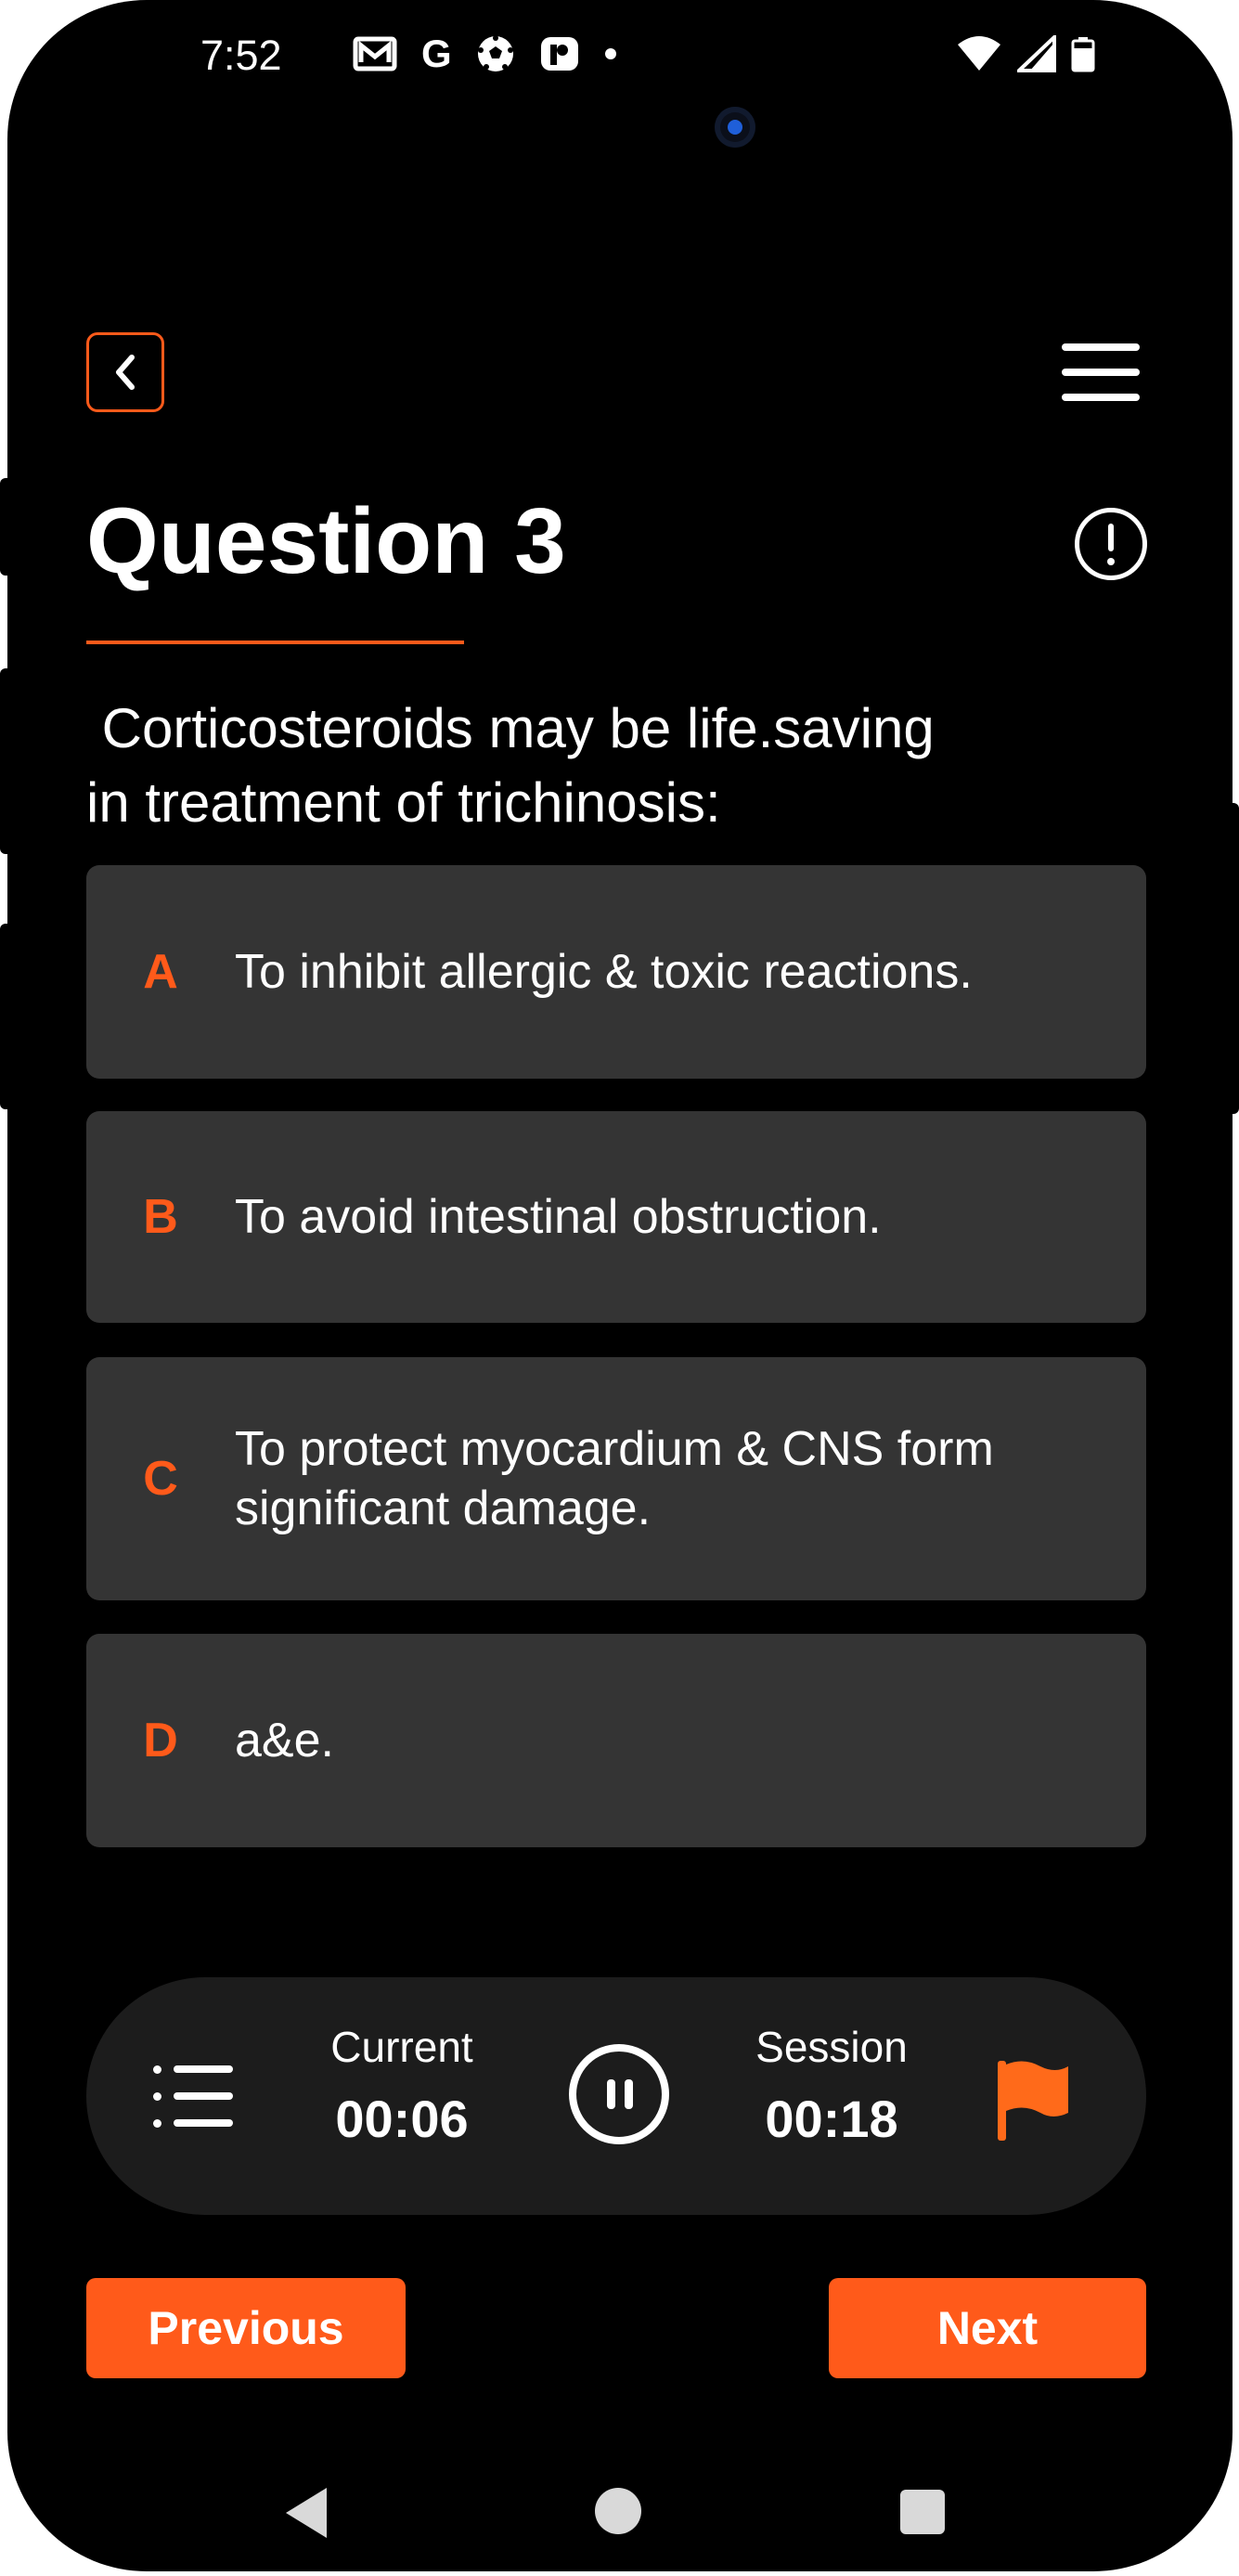 The width and height of the screenshot is (1239, 2576). Describe the element at coordinates (559, 54) in the screenshot. I see `app-icon` at that location.